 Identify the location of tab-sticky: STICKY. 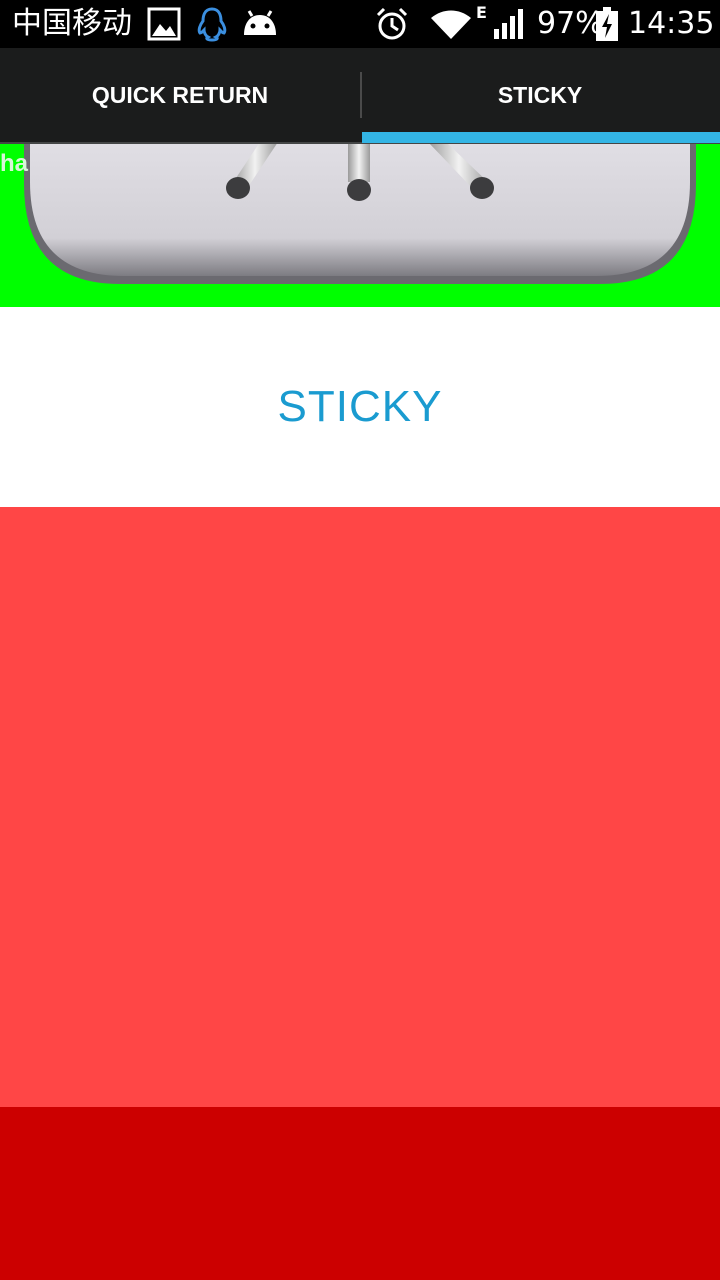
(540, 95).